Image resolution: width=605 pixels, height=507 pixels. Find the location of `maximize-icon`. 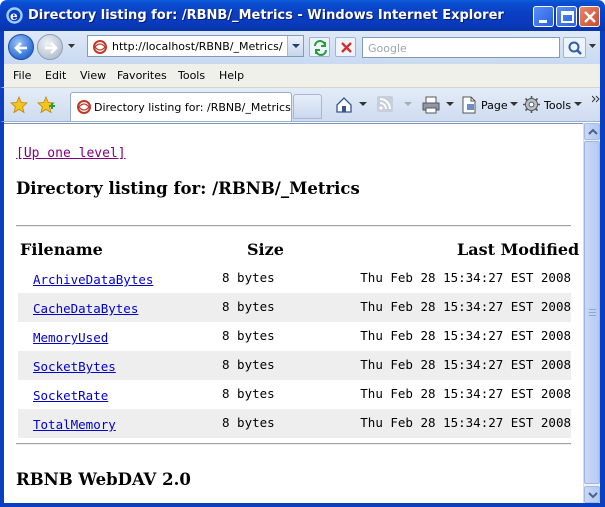

maximize-icon is located at coordinates (567, 17).